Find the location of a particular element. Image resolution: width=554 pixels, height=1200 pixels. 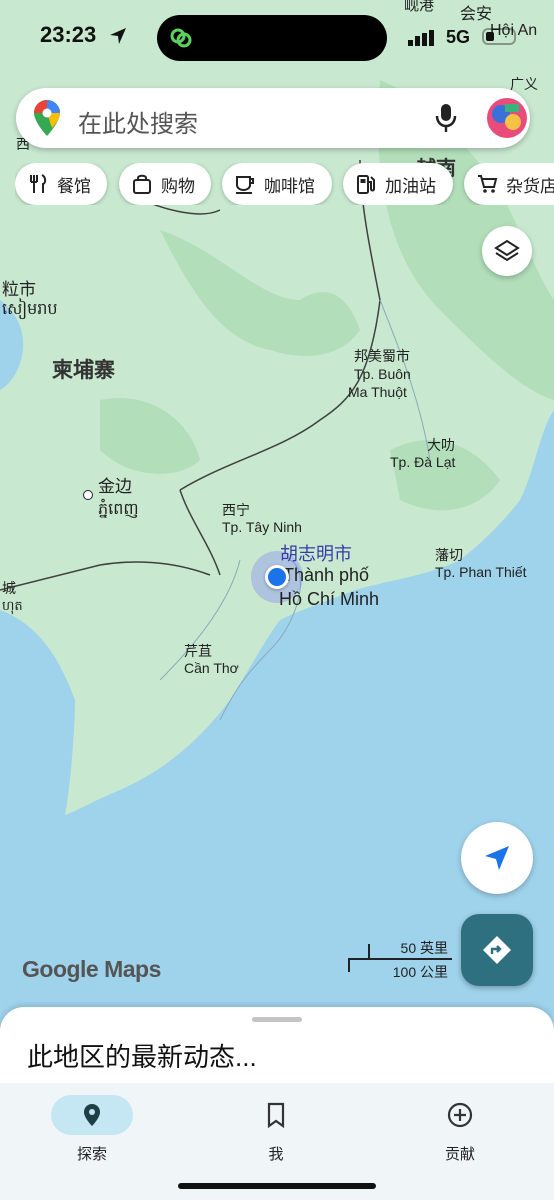

map-label-can-tho-vi: Cần Thơ is located at coordinates (211, 668).